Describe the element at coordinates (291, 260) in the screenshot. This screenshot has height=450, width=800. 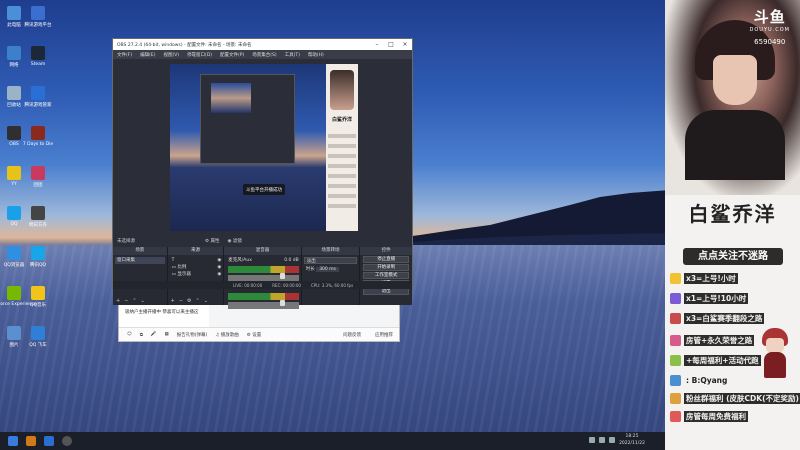
I see `channel-db: 0.0 dB` at that location.